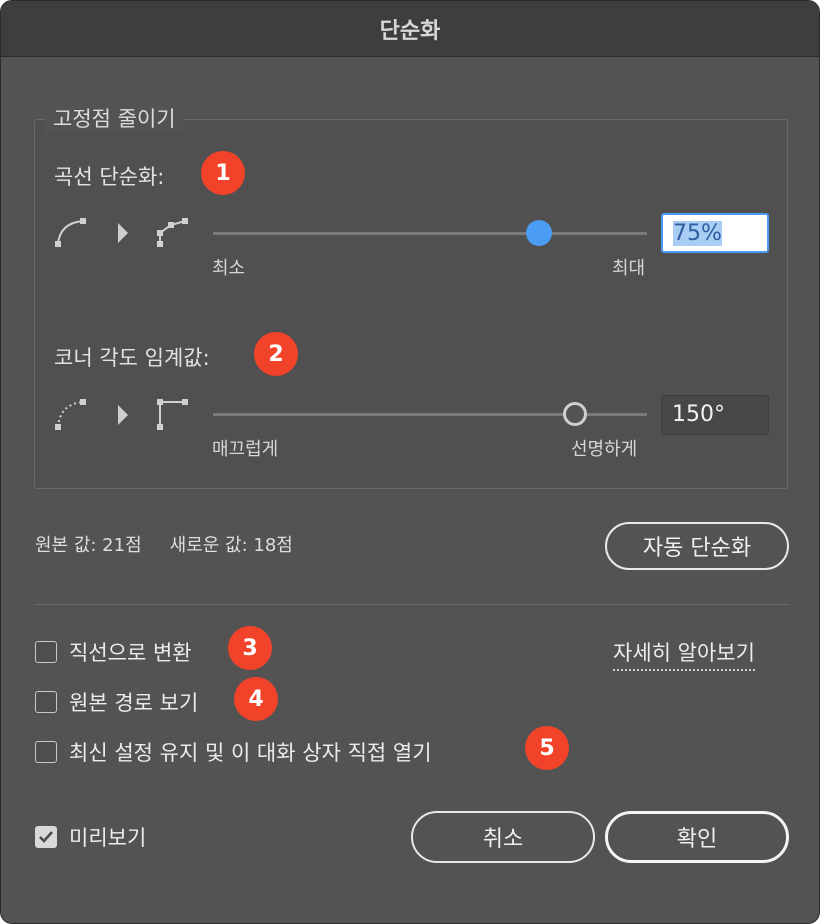 The height and width of the screenshot is (924, 820). I want to click on keep-latest-checkbox, so click(46, 752).